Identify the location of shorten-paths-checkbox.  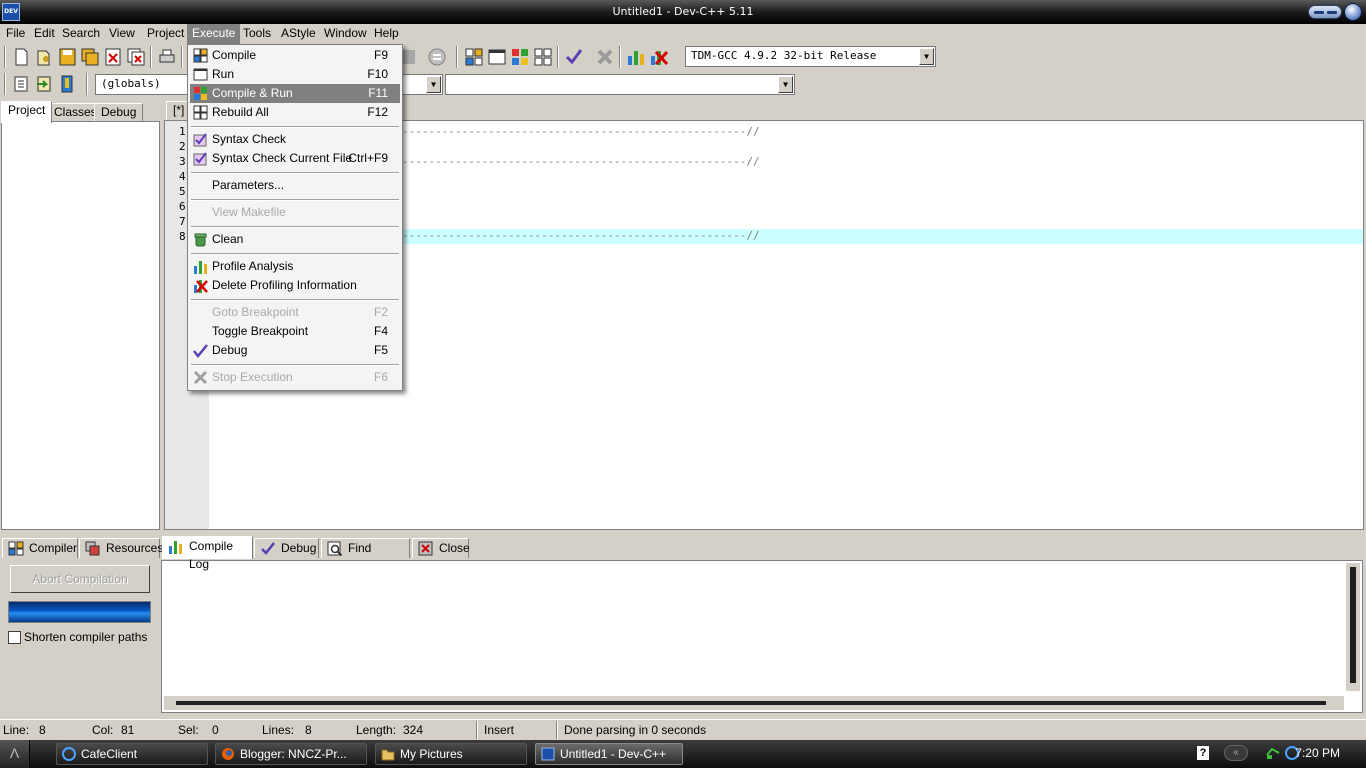
(14, 637).